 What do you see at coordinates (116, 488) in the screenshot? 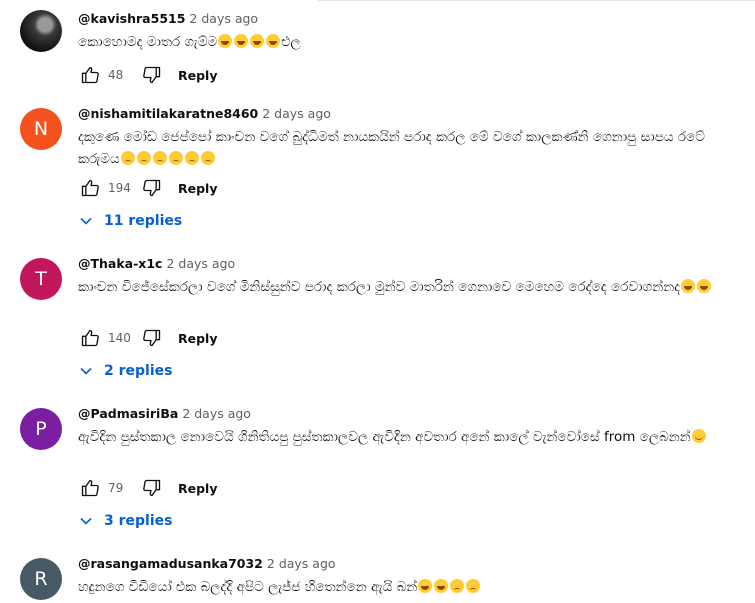
I see `like-count: 79` at bounding box center [116, 488].